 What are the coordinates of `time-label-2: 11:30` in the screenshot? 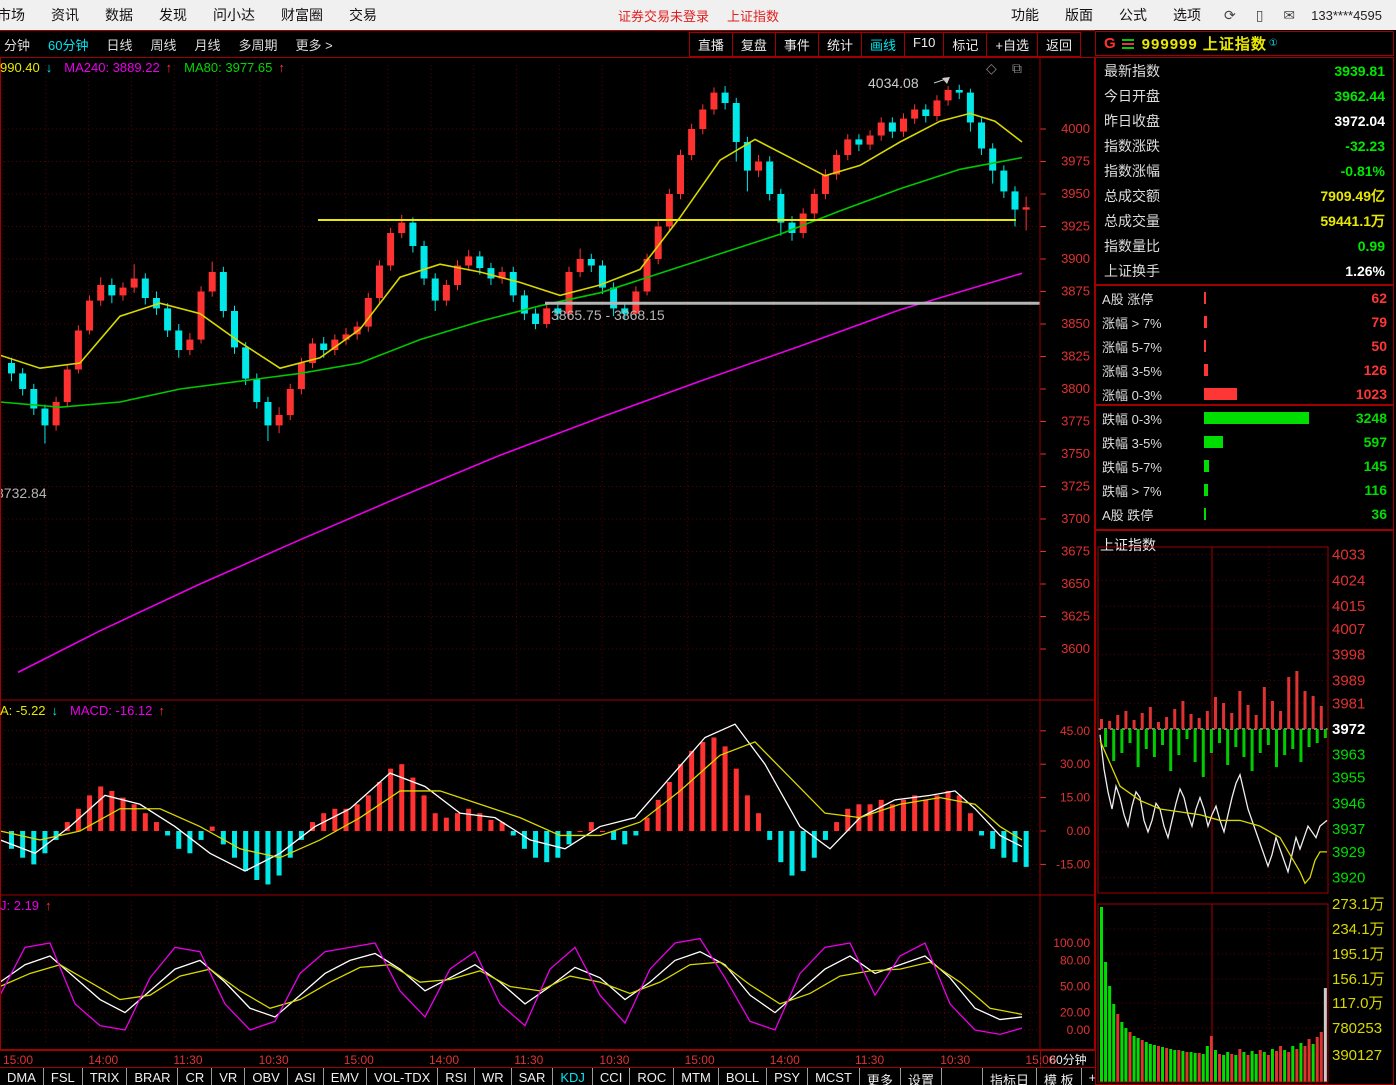 It's located at (188, 1060).